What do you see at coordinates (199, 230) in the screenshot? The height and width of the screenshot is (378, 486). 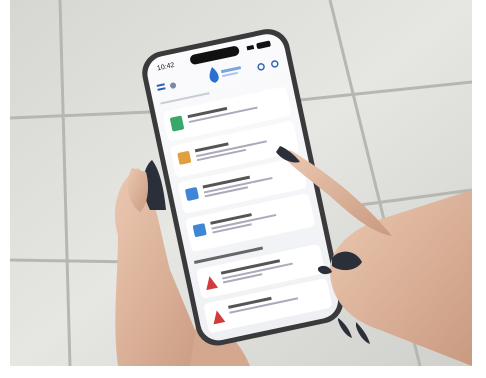 I see `grid-icon` at bounding box center [199, 230].